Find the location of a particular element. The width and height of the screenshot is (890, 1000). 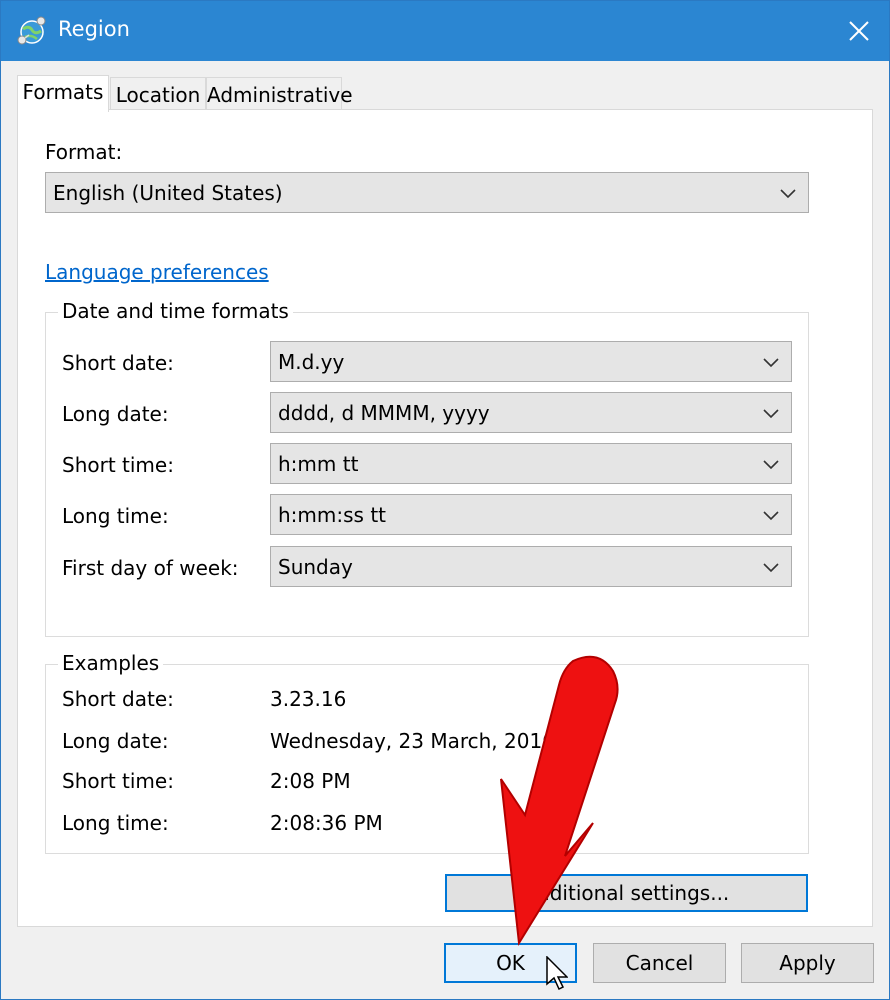

title-bar: Region is located at coordinates (445, 31).